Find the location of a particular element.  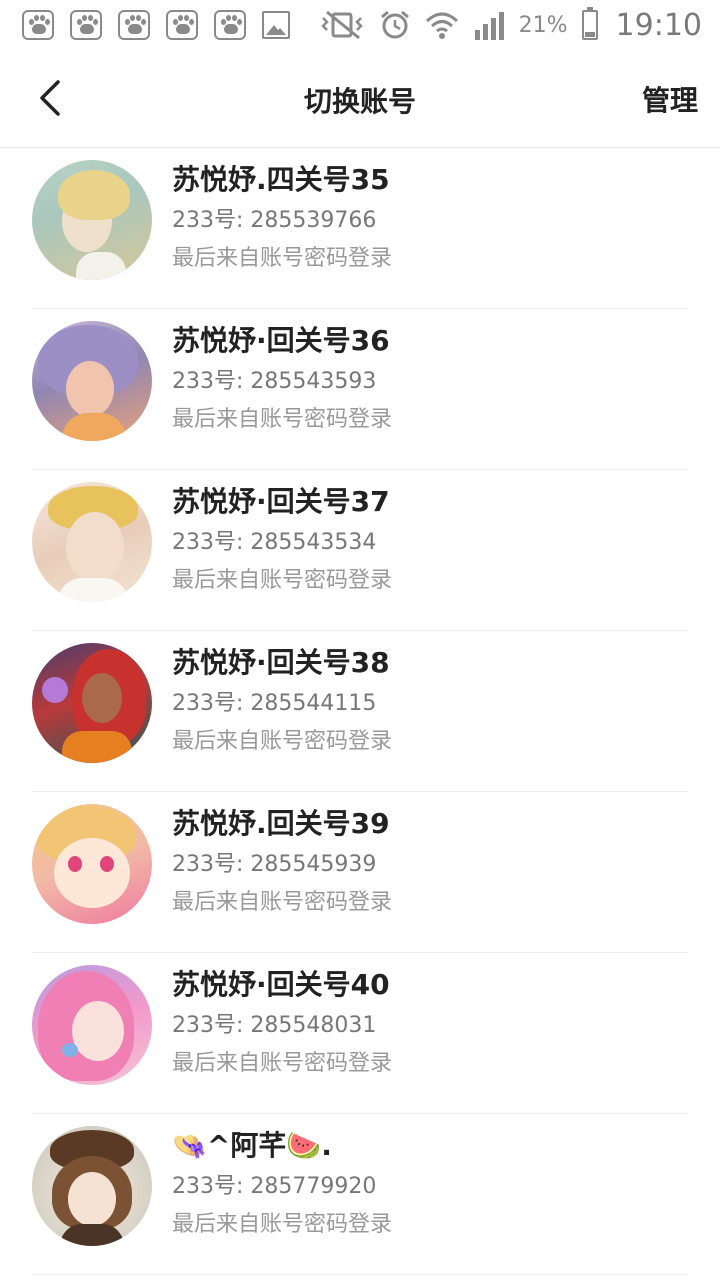

battery-icon is located at coordinates (589, 23).